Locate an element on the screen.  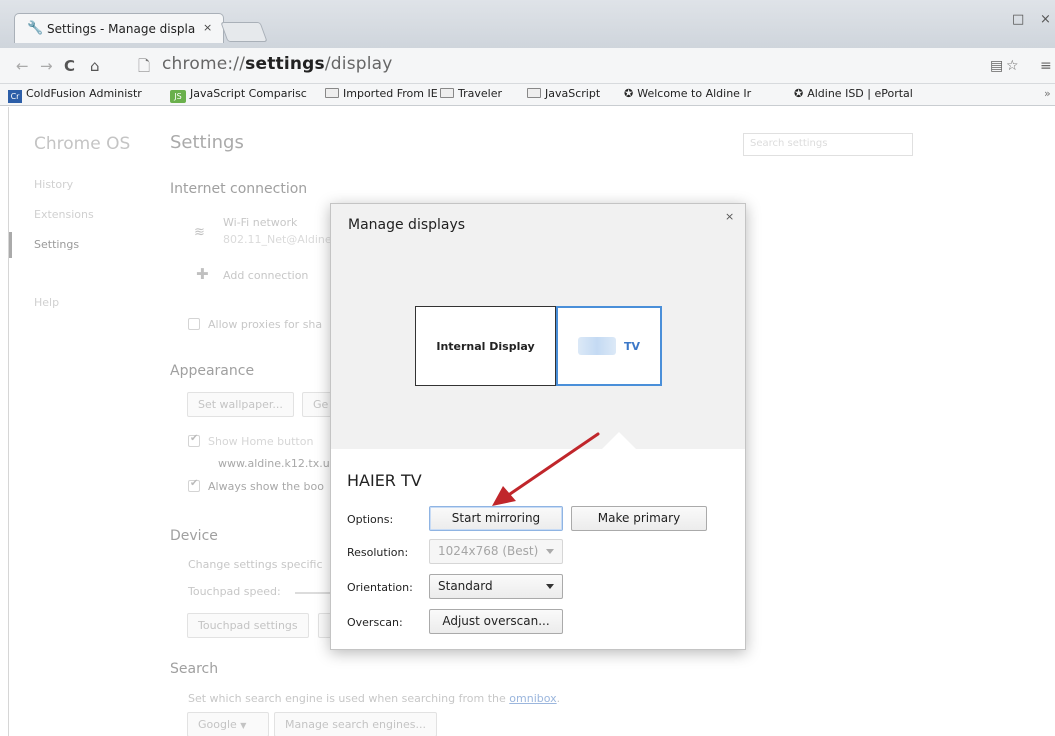
always-show-bookmarks-checkbox is located at coordinates (194, 485).